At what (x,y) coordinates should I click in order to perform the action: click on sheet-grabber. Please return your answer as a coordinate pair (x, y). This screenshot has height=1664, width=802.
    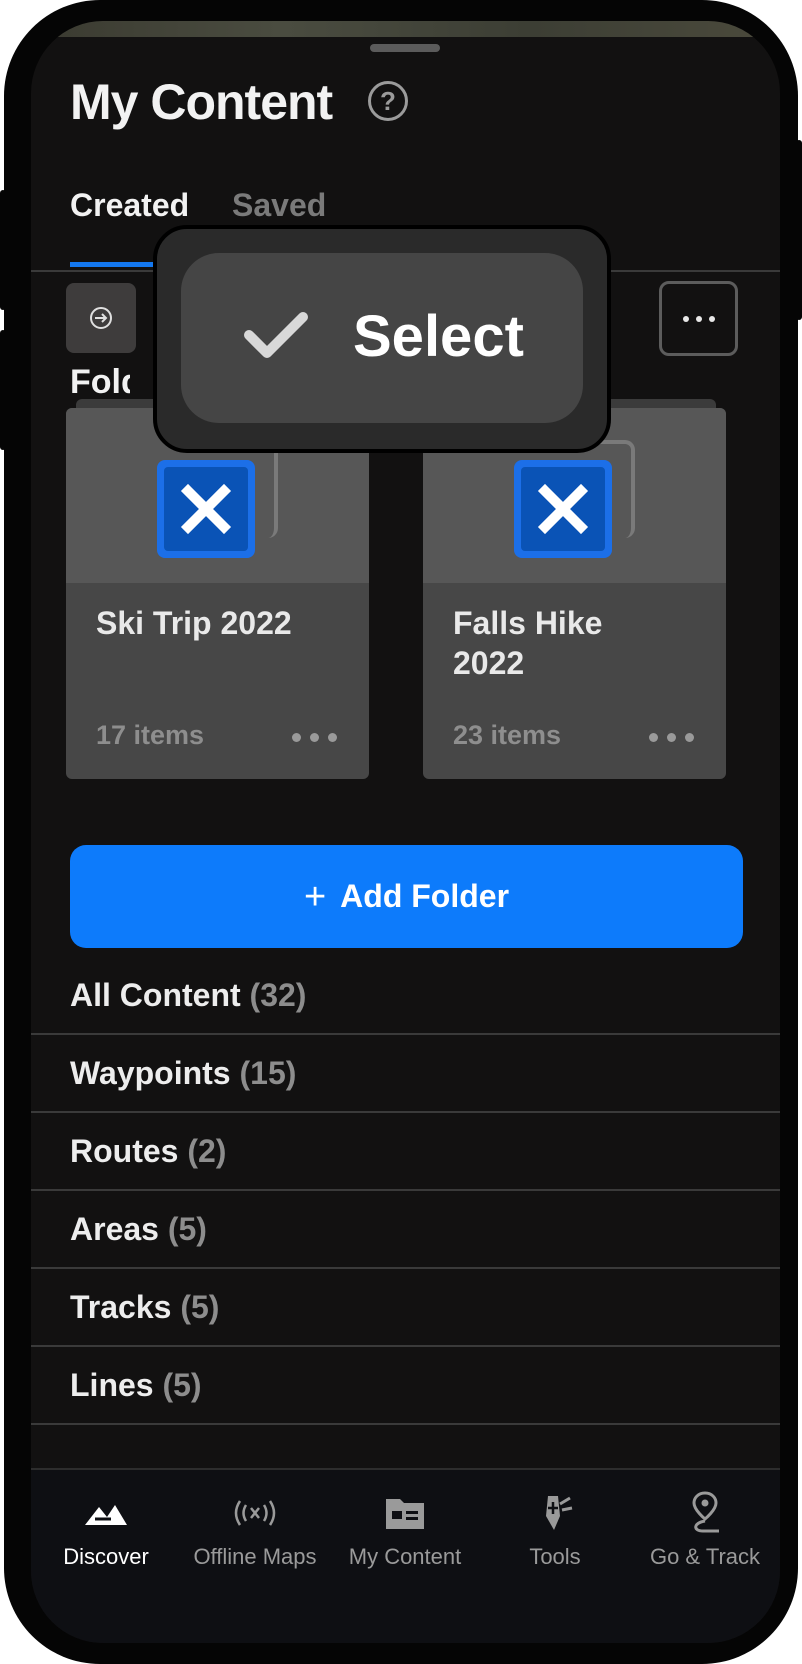
    Looking at the image, I should click on (405, 48).